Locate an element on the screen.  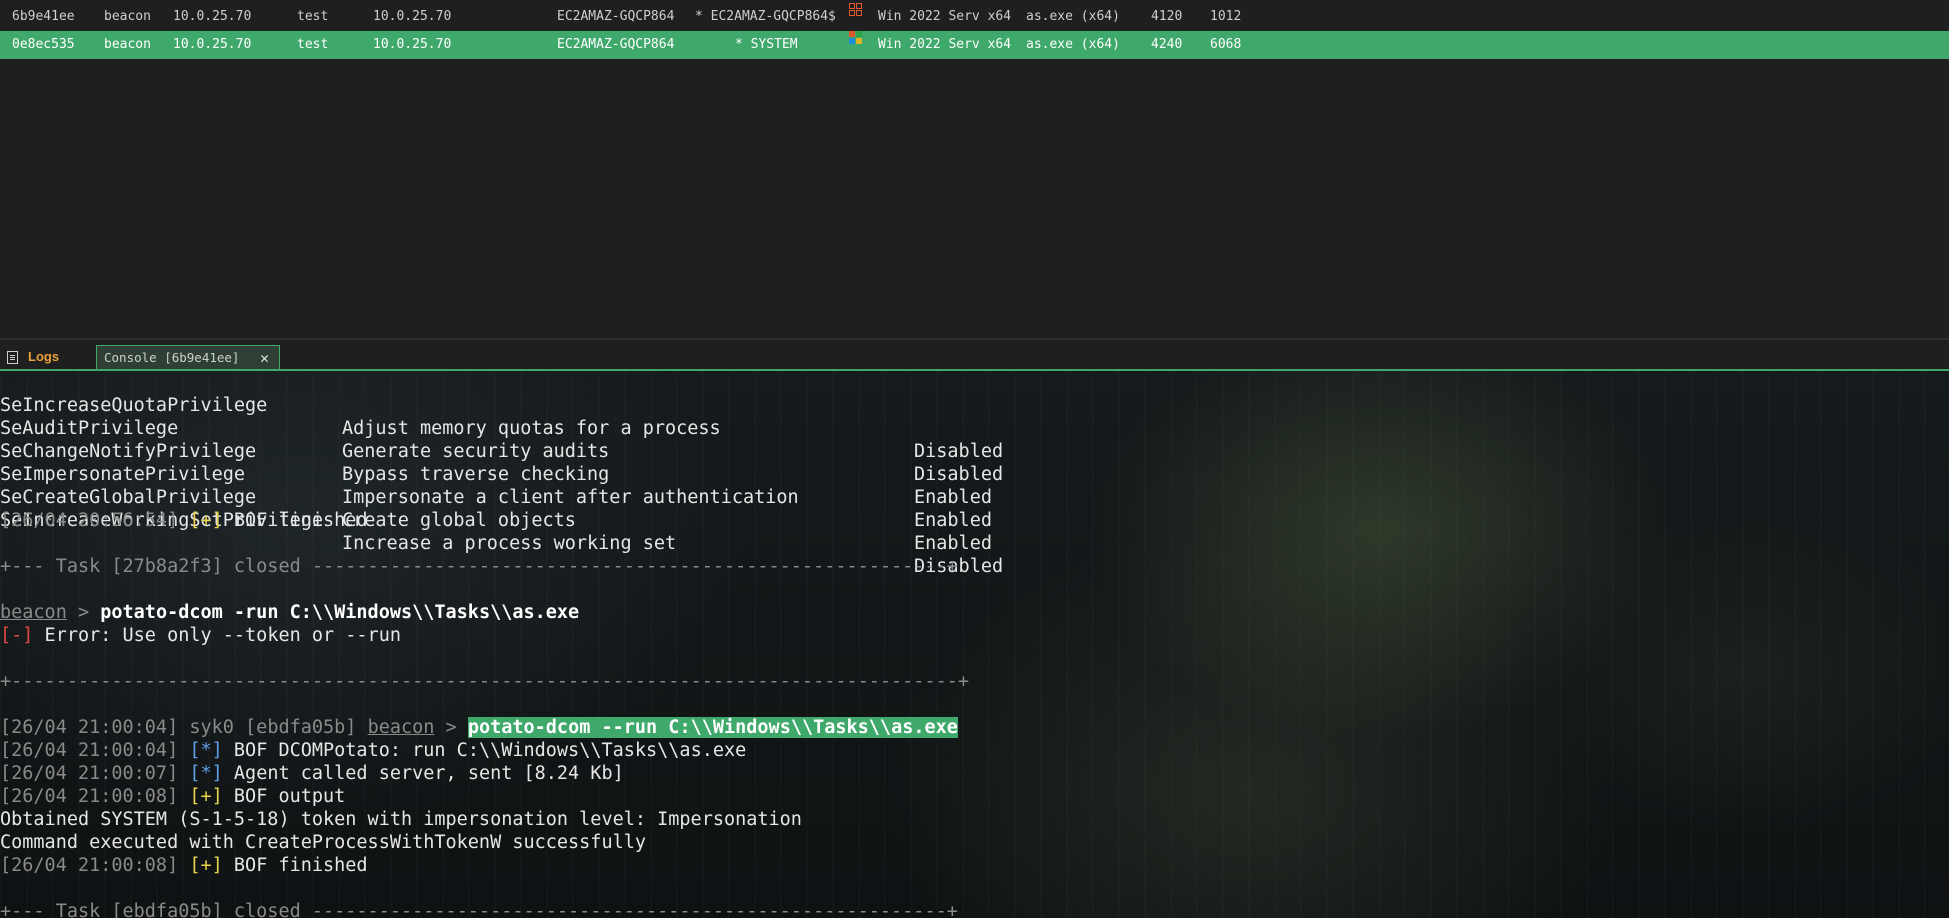
error-line: [-] Error: Use only --token or --run is located at coordinates (200, 635).